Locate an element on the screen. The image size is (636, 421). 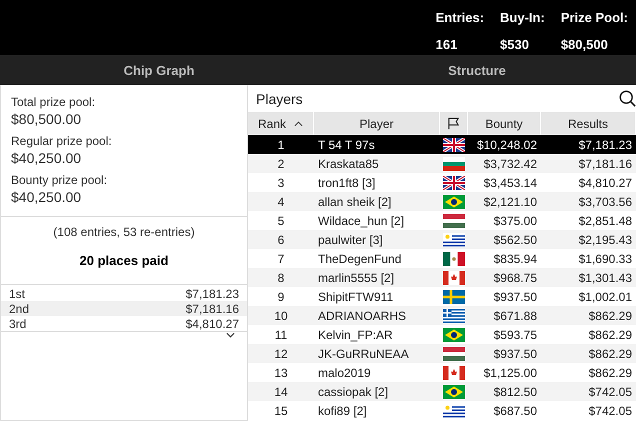
bounty-cell-text: $10,248.02 is located at coordinates (507, 145).